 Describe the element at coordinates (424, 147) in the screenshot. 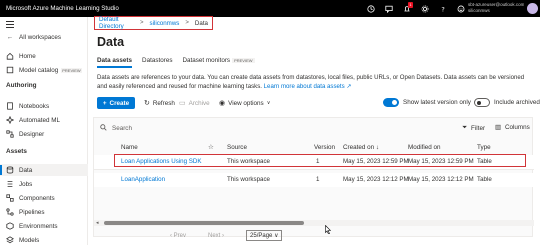

I see `column-header-modified: Modified on` at that location.